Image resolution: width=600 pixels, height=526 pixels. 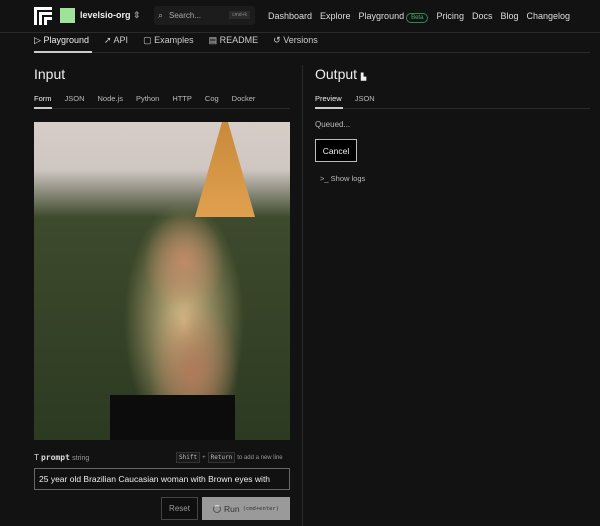 I want to click on newline-hint: Shift + Return to add a new line, so click(x=229, y=457).